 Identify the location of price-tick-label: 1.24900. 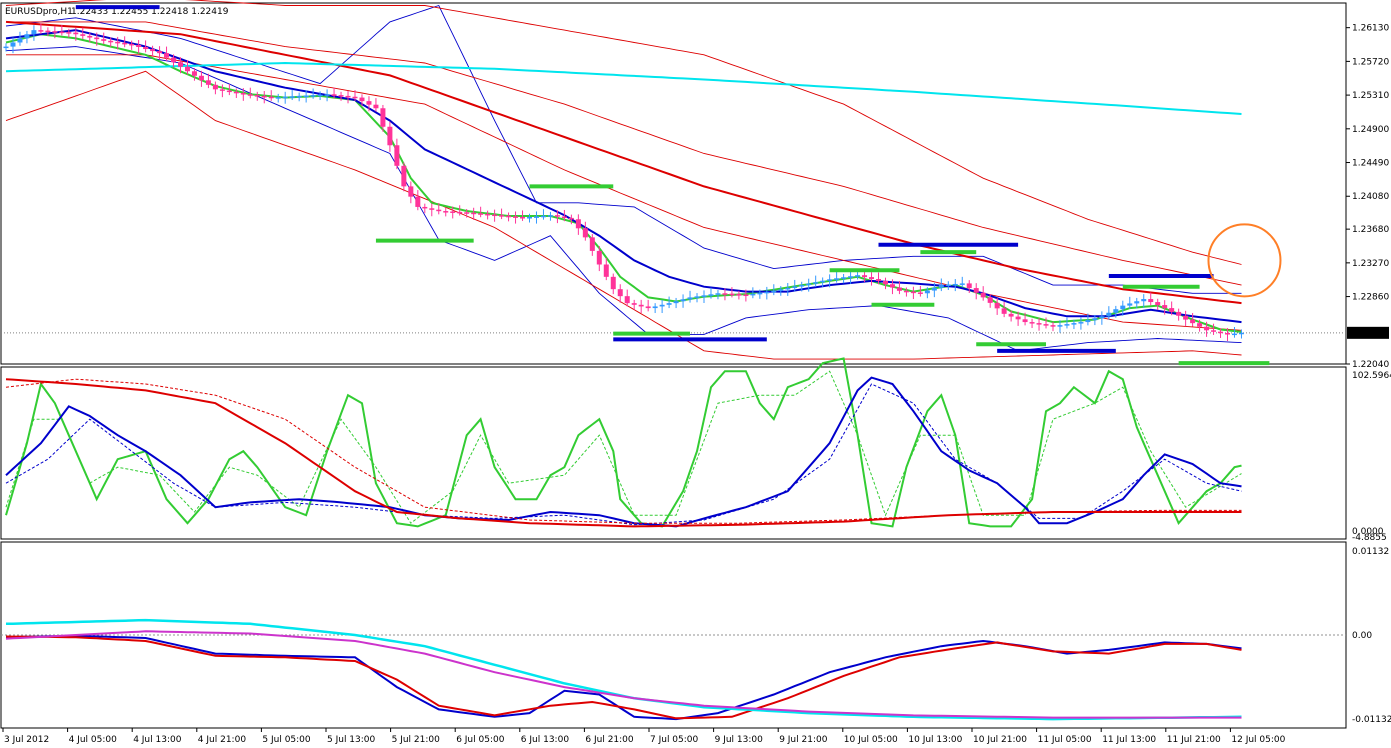
(1370, 130).